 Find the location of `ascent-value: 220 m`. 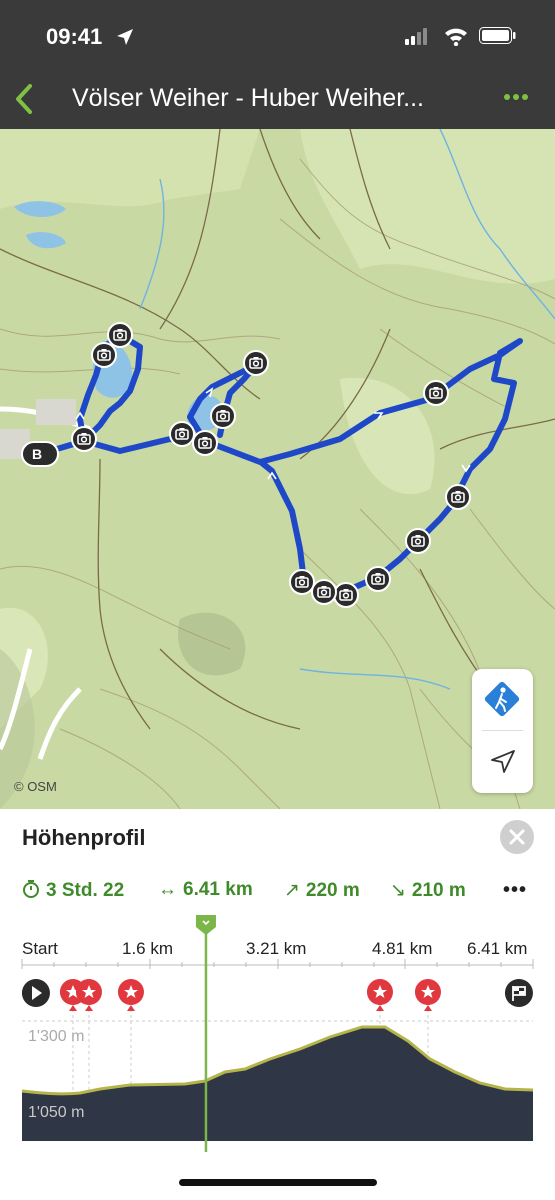

ascent-value: 220 m is located at coordinates (332, 890).